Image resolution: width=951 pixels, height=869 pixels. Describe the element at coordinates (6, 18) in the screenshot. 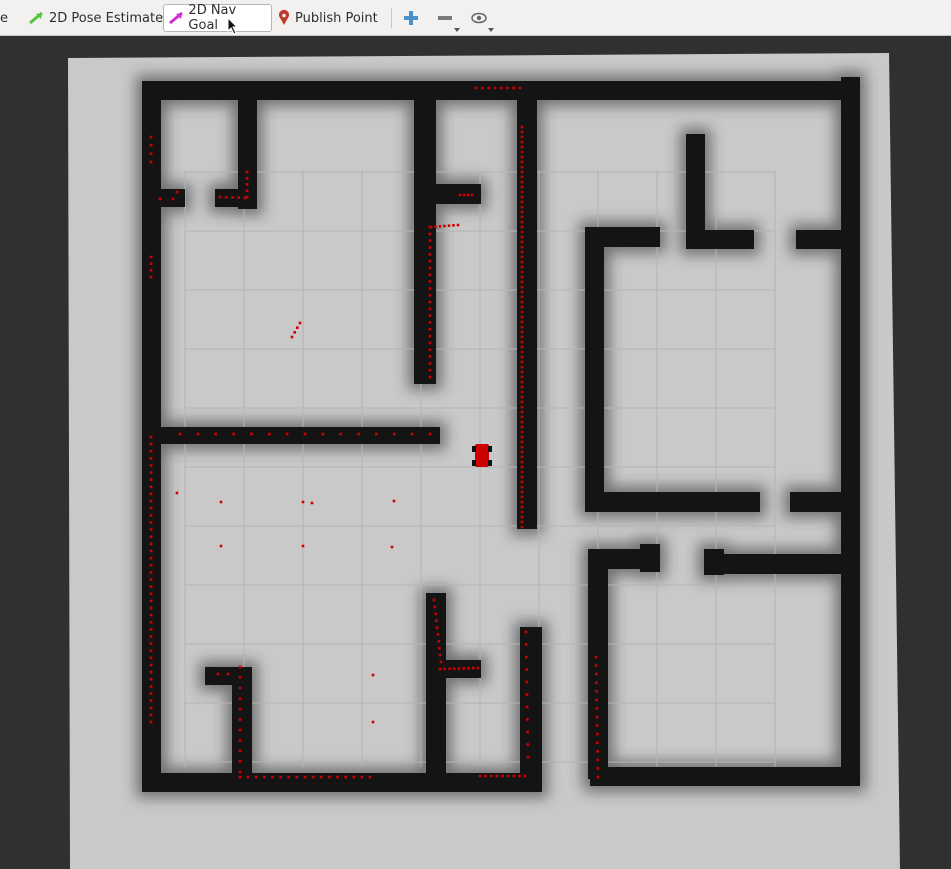

I see `truncated-tool-button: e` at that location.